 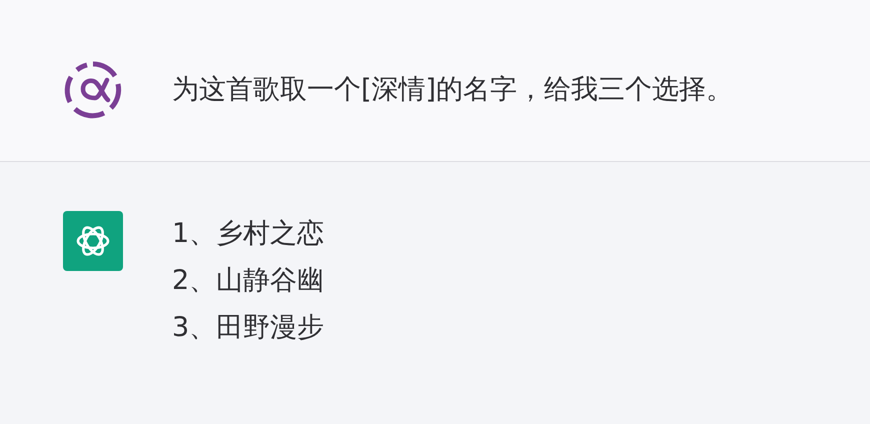 I want to click on answer-line: 3、田野漫步, so click(x=248, y=328).